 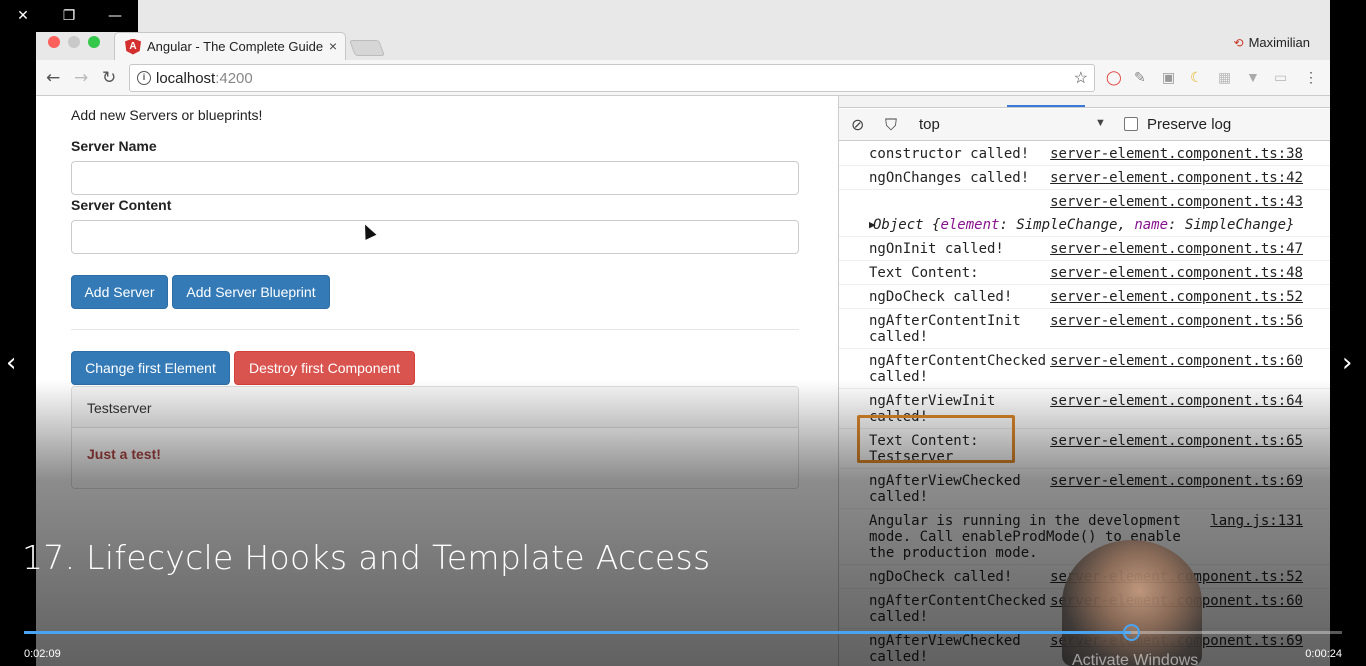 What do you see at coordinates (1131, 124) in the screenshot?
I see `preserve-log-checkbox` at bounding box center [1131, 124].